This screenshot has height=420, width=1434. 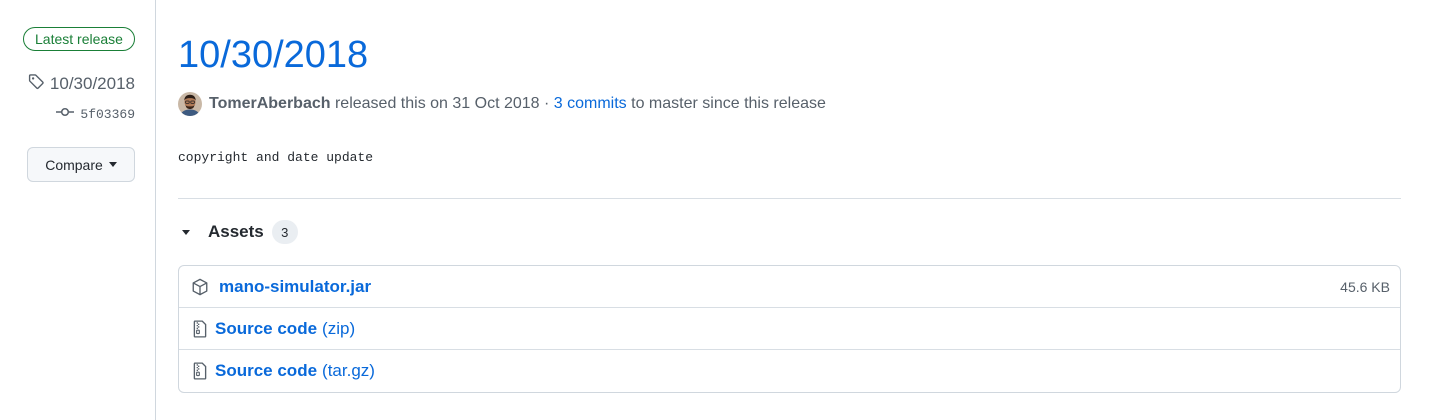 I want to click on release-title: 10/30/2018, so click(x=273, y=55).